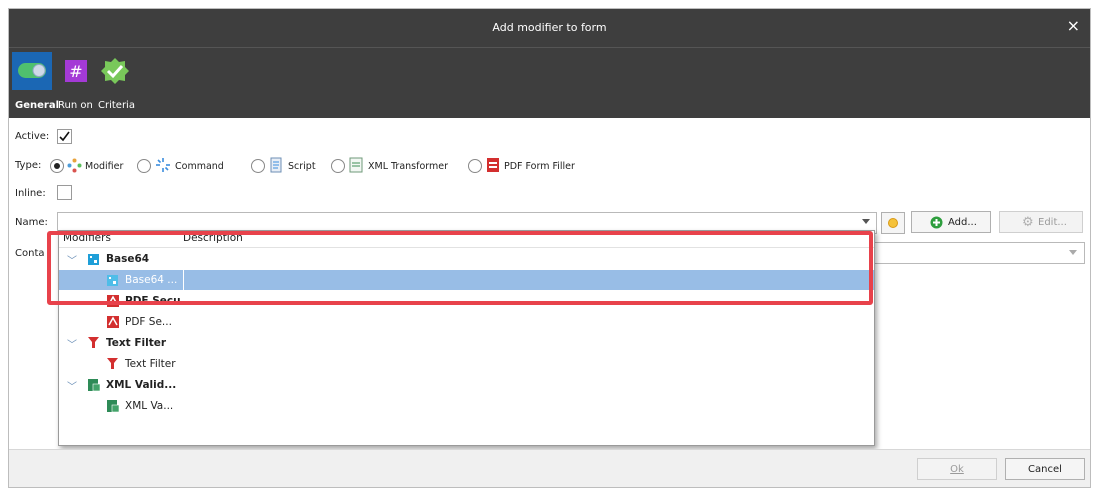 The image size is (1093, 490). What do you see at coordinates (276, 165) in the screenshot?
I see `script-icon` at bounding box center [276, 165].